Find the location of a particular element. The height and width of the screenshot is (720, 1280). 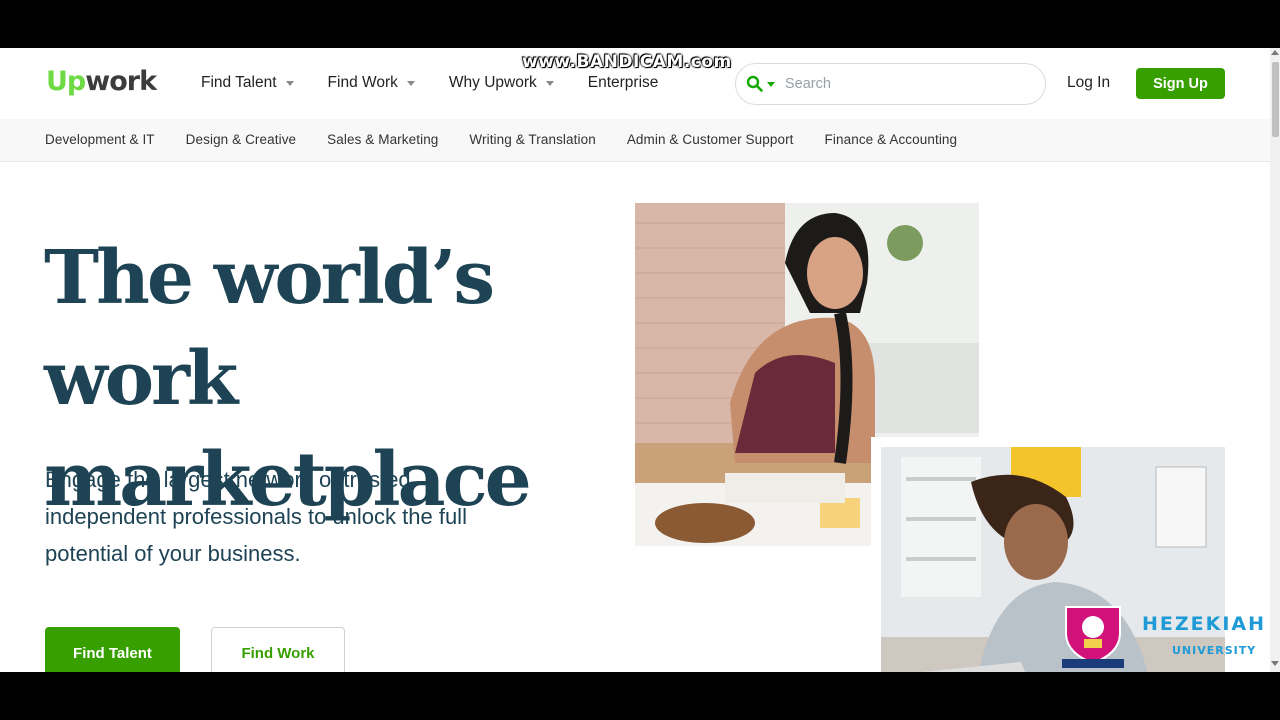

logo-up-text: Up is located at coordinates (66, 81).